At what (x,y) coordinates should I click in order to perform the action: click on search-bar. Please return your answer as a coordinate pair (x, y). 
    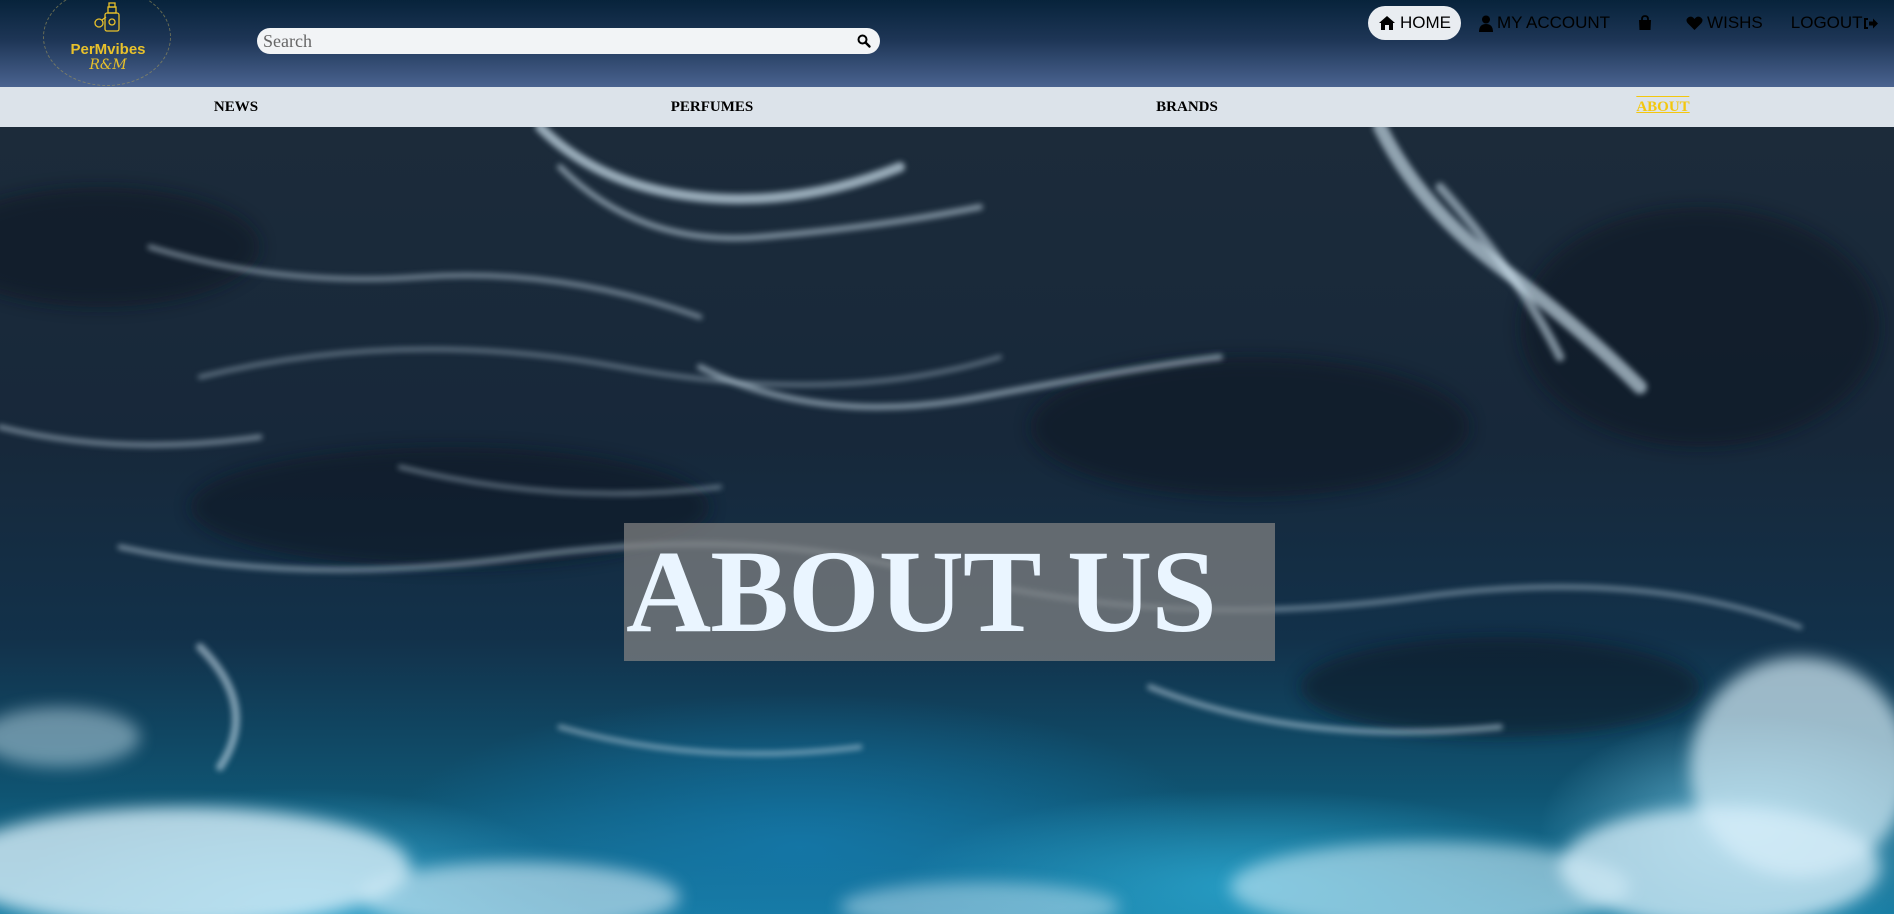
    Looking at the image, I should click on (568, 41).